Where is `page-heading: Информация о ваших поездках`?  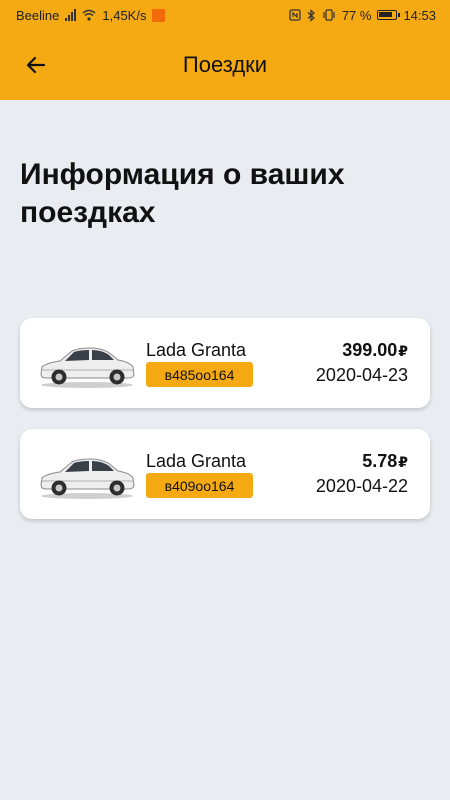 page-heading: Информация о ваших поездках is located at coordinates (182, 193).